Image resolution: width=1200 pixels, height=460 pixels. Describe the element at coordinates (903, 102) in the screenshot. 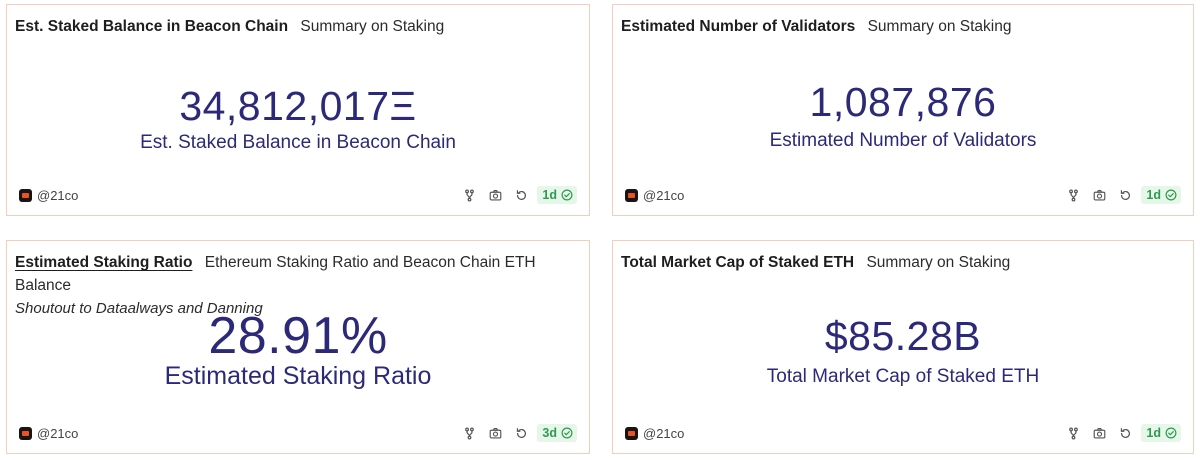

I see `counter-value: 1,087,876` at that location.